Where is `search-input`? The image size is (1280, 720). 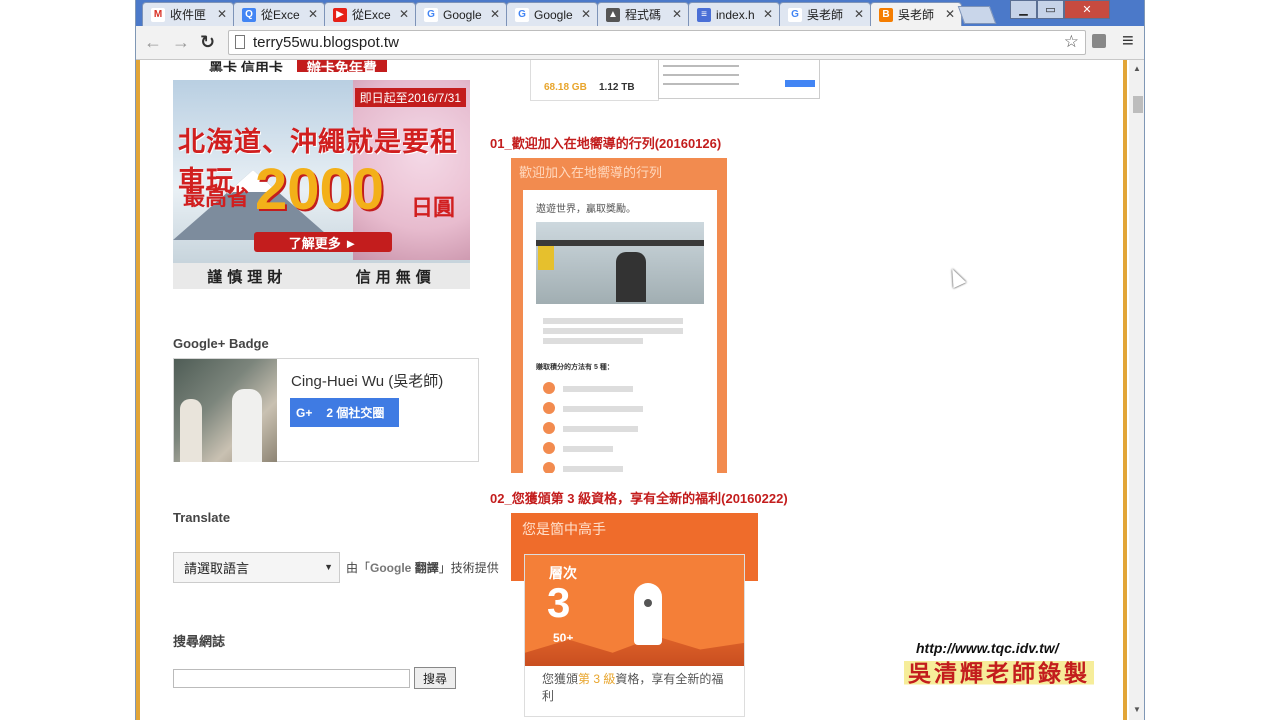 search-input is located at coordinates (291, 678).